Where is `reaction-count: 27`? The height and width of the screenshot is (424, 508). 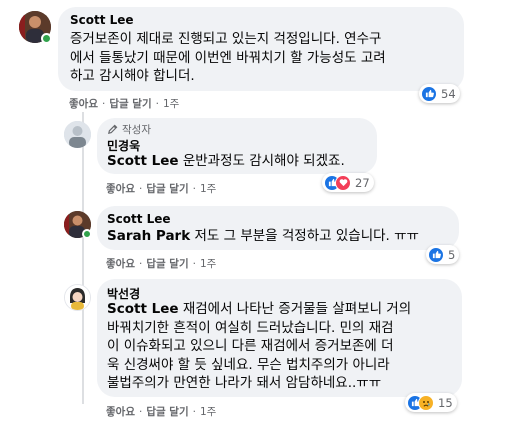 reaction-count: 27 is located at coordinates (362, 182).